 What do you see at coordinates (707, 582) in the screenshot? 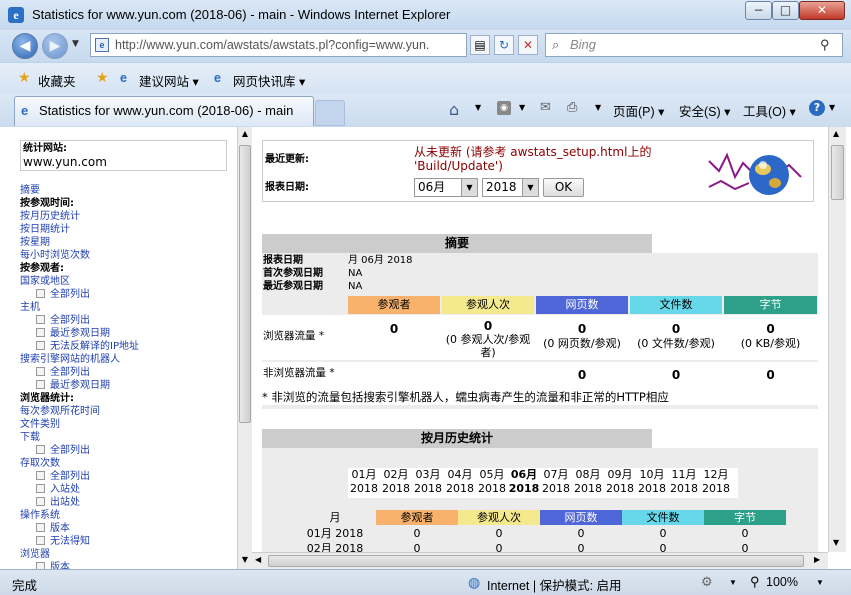
I see `protected-mode-icon: ⚙` at bounding box center [707, 582].